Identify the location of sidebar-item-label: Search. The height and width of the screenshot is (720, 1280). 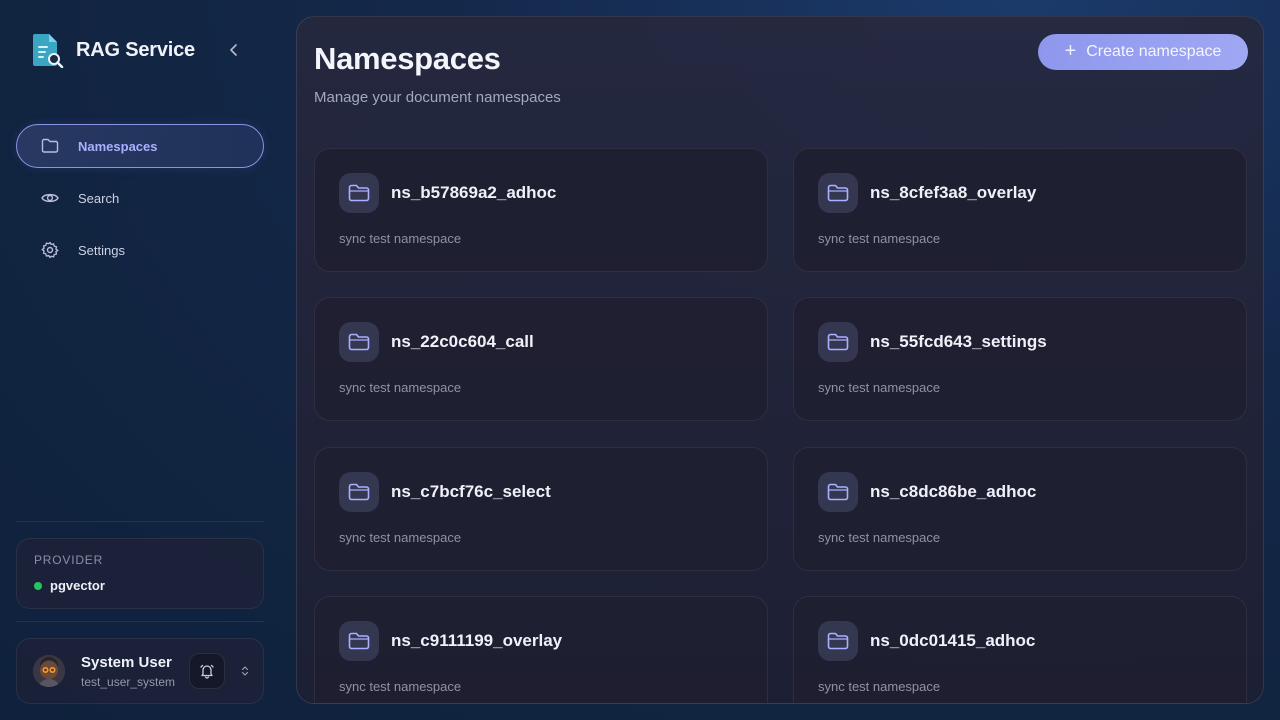
(99, 198).